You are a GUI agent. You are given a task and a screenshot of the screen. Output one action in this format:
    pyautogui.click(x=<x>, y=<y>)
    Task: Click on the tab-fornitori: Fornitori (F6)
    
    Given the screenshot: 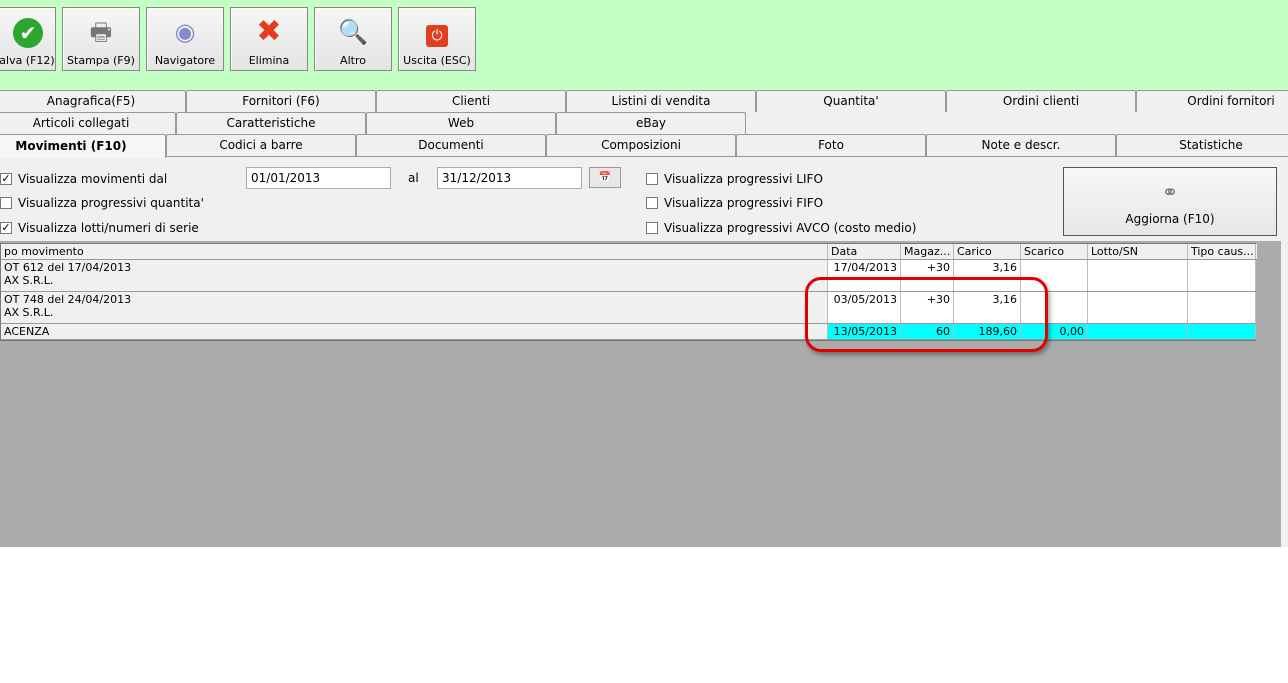 What is the action you would take?
    pyautogui.click(x=281, y=101)
    